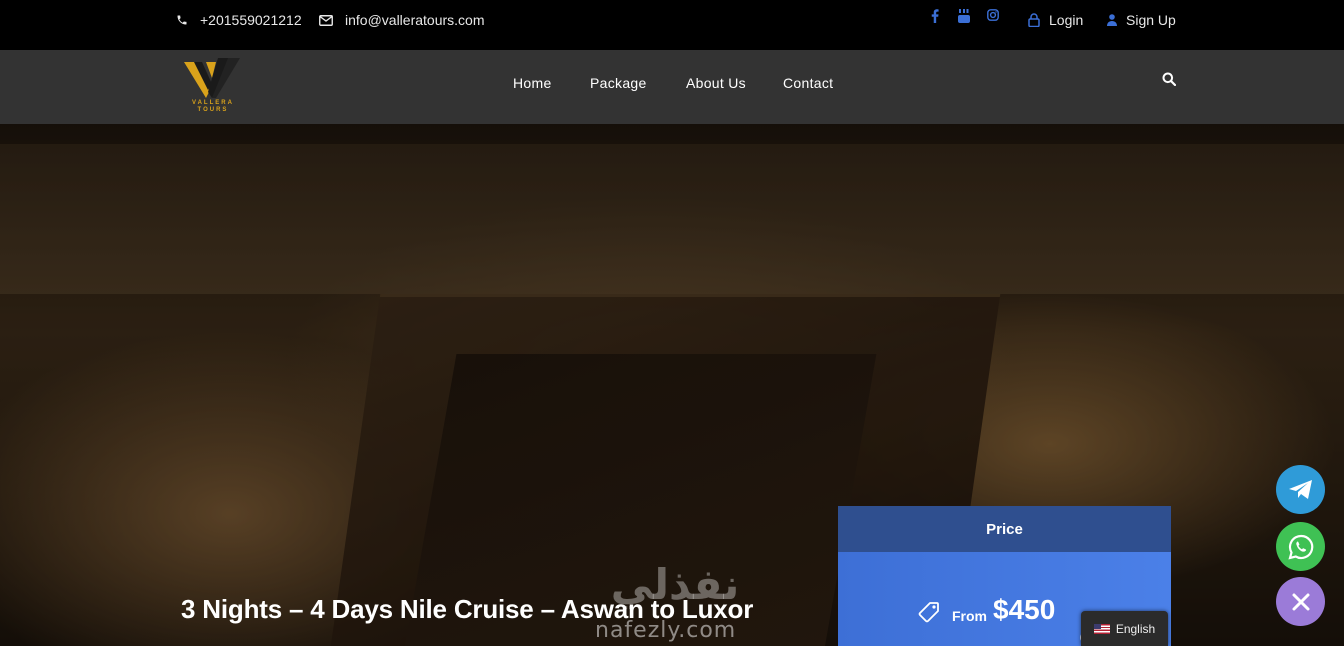 The width and height of the screenshot is (1344, 646). What do you see at coordinates (415, 20) in the screenshot?
I see `email-address: info@valleratours.com` at bounding box center [415, 20].